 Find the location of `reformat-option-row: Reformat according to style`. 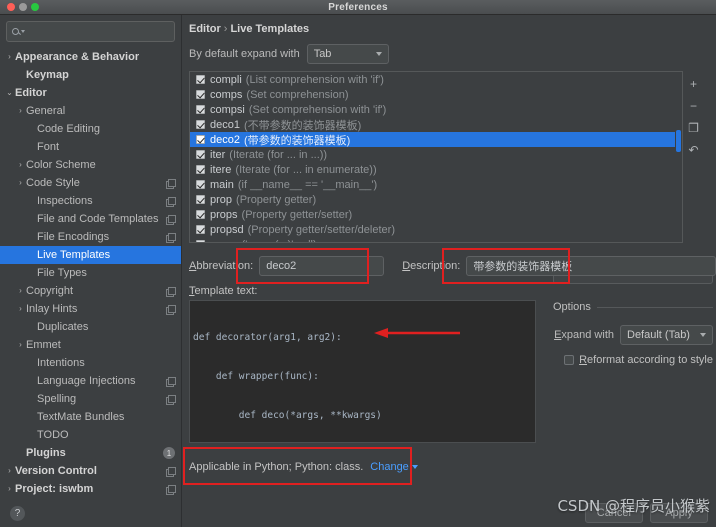

reformat-option-row: Reformat according to style is located at coordinates (633, 360).